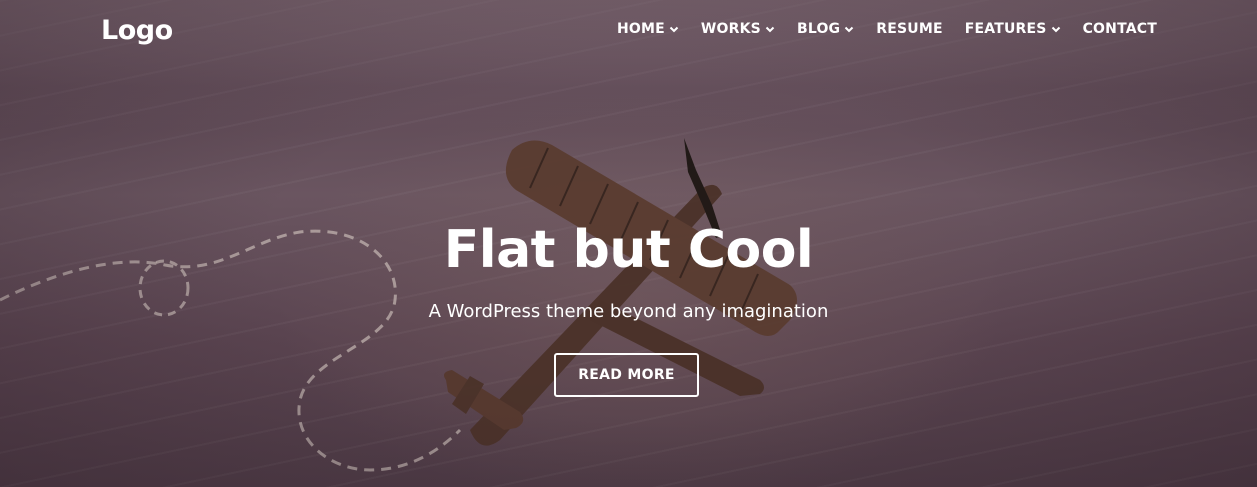 This screenshot has width=1257, height=487. I want to click on main-navigation: HOME WORKS BLOG RESUME FEATURES CONTACT, so click(876, 29).